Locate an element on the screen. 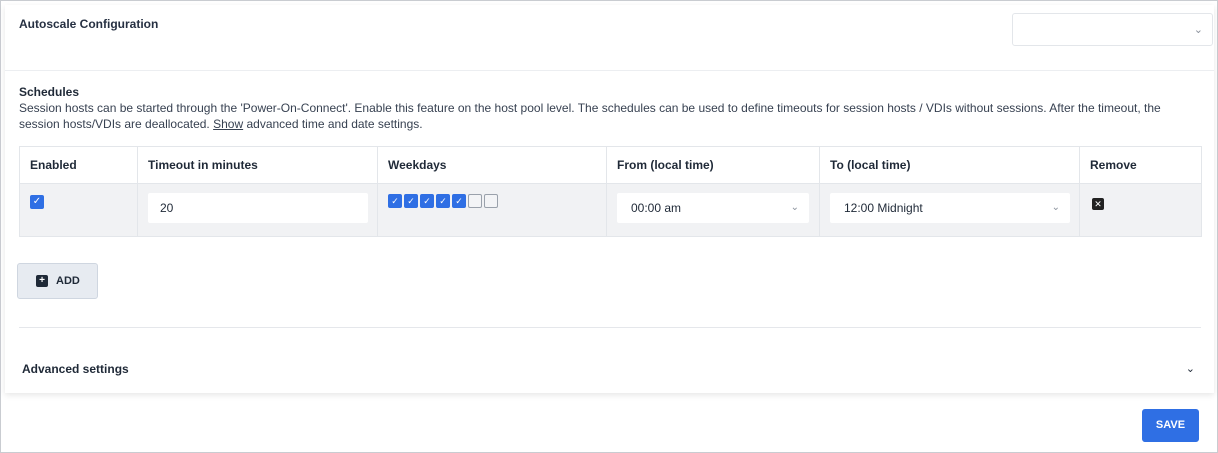  advanced-settings-section: Advanced settings ⌄ is located at coordinates (609, 366).